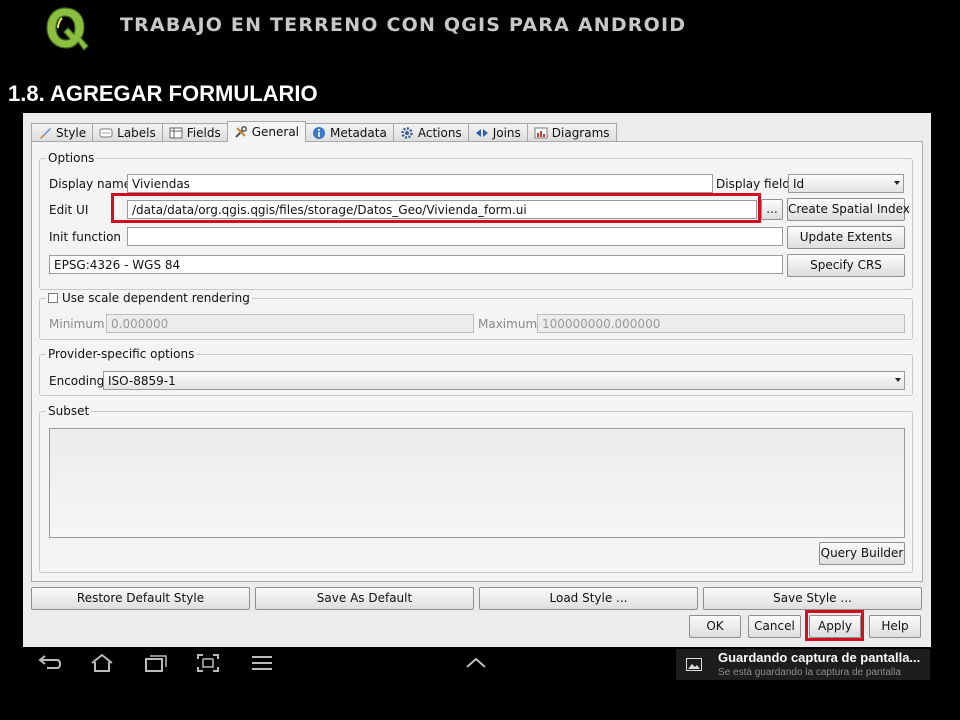 This screenshot has width=960, height=720. I want to click on encoding-select: ISO-8859-1, so click(504, 380).